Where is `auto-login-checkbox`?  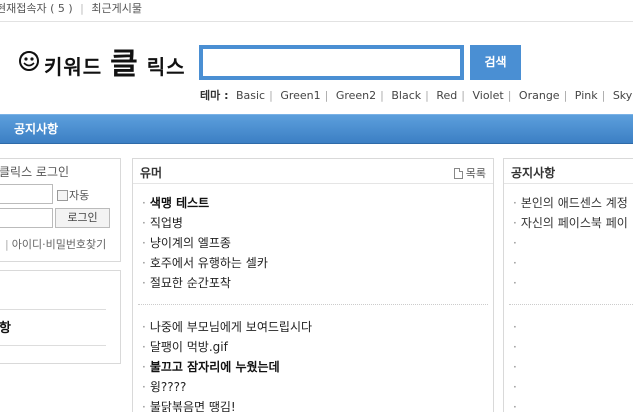 auto-login-checkbox is located at coordinates (62, 195).